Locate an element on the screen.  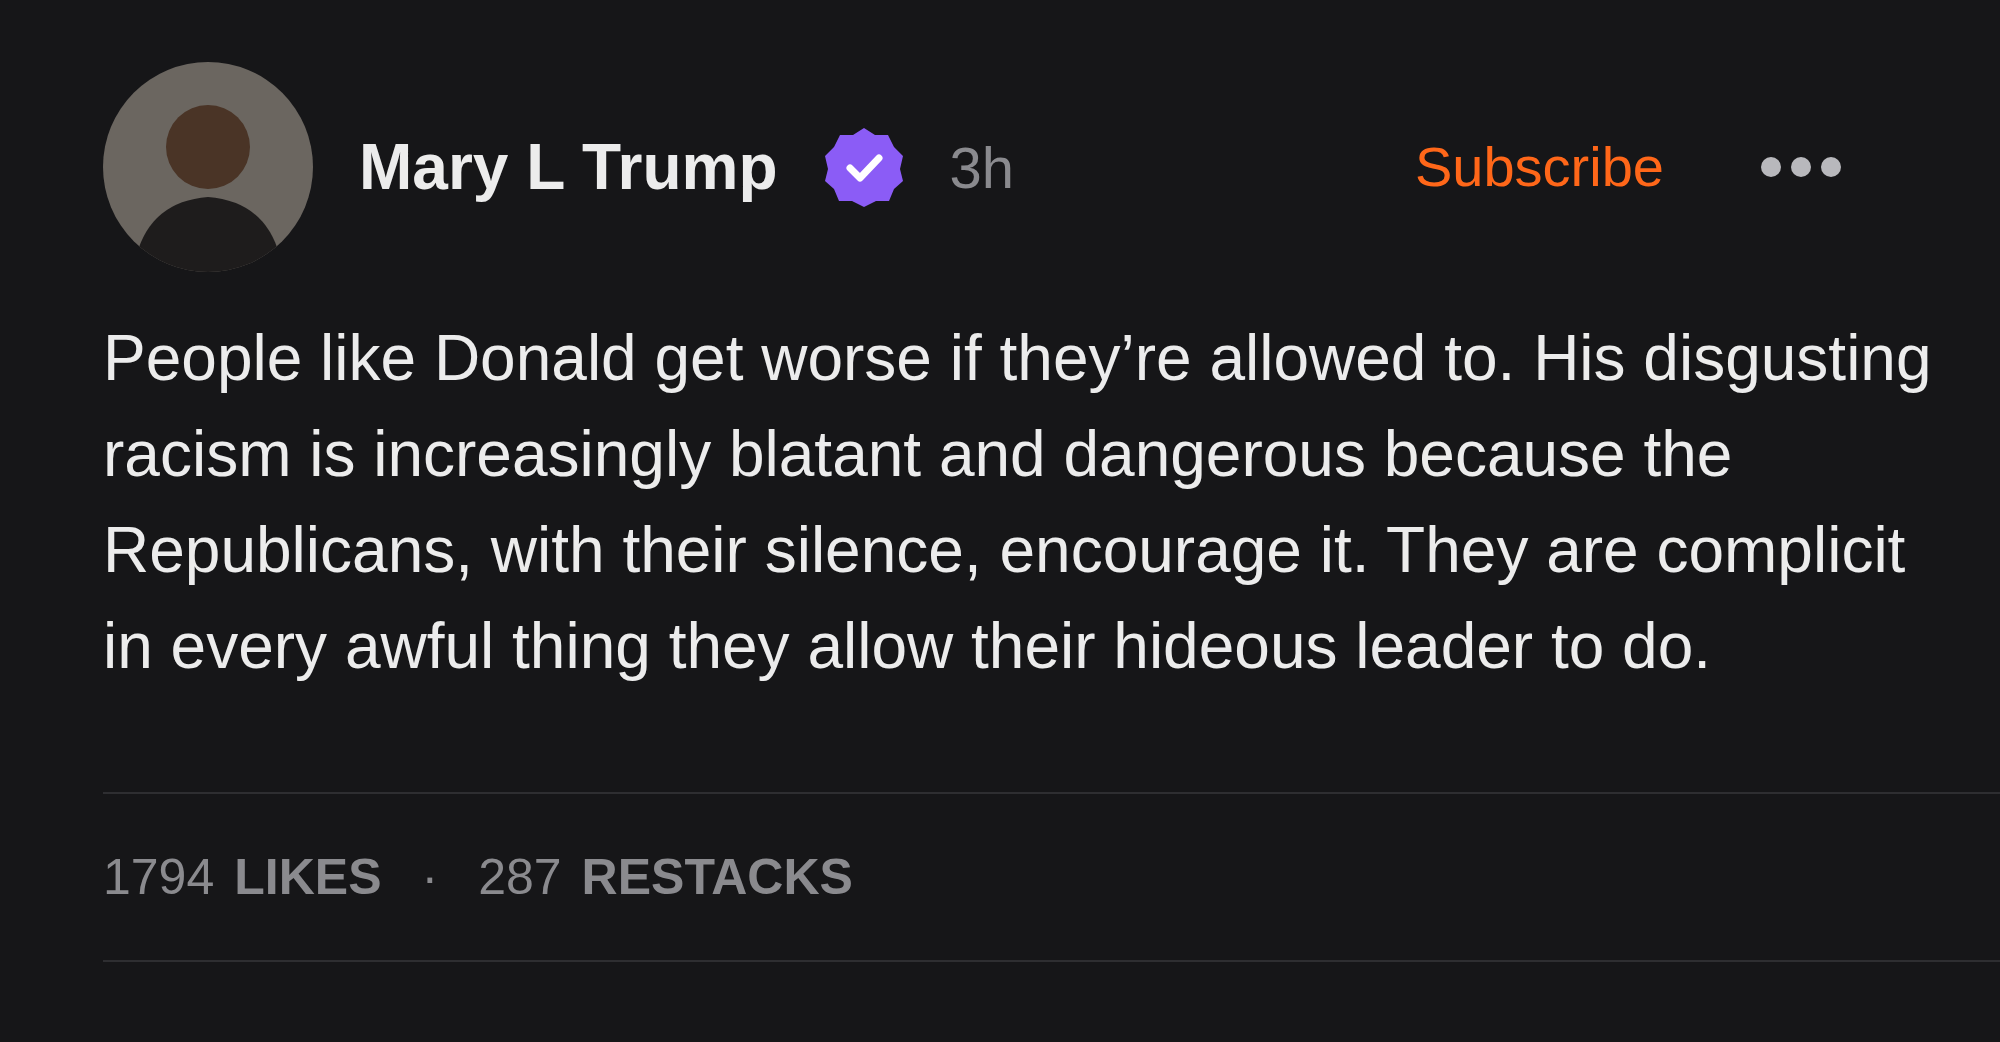
stat-label: LIKES is located at coordinates (308, 877).